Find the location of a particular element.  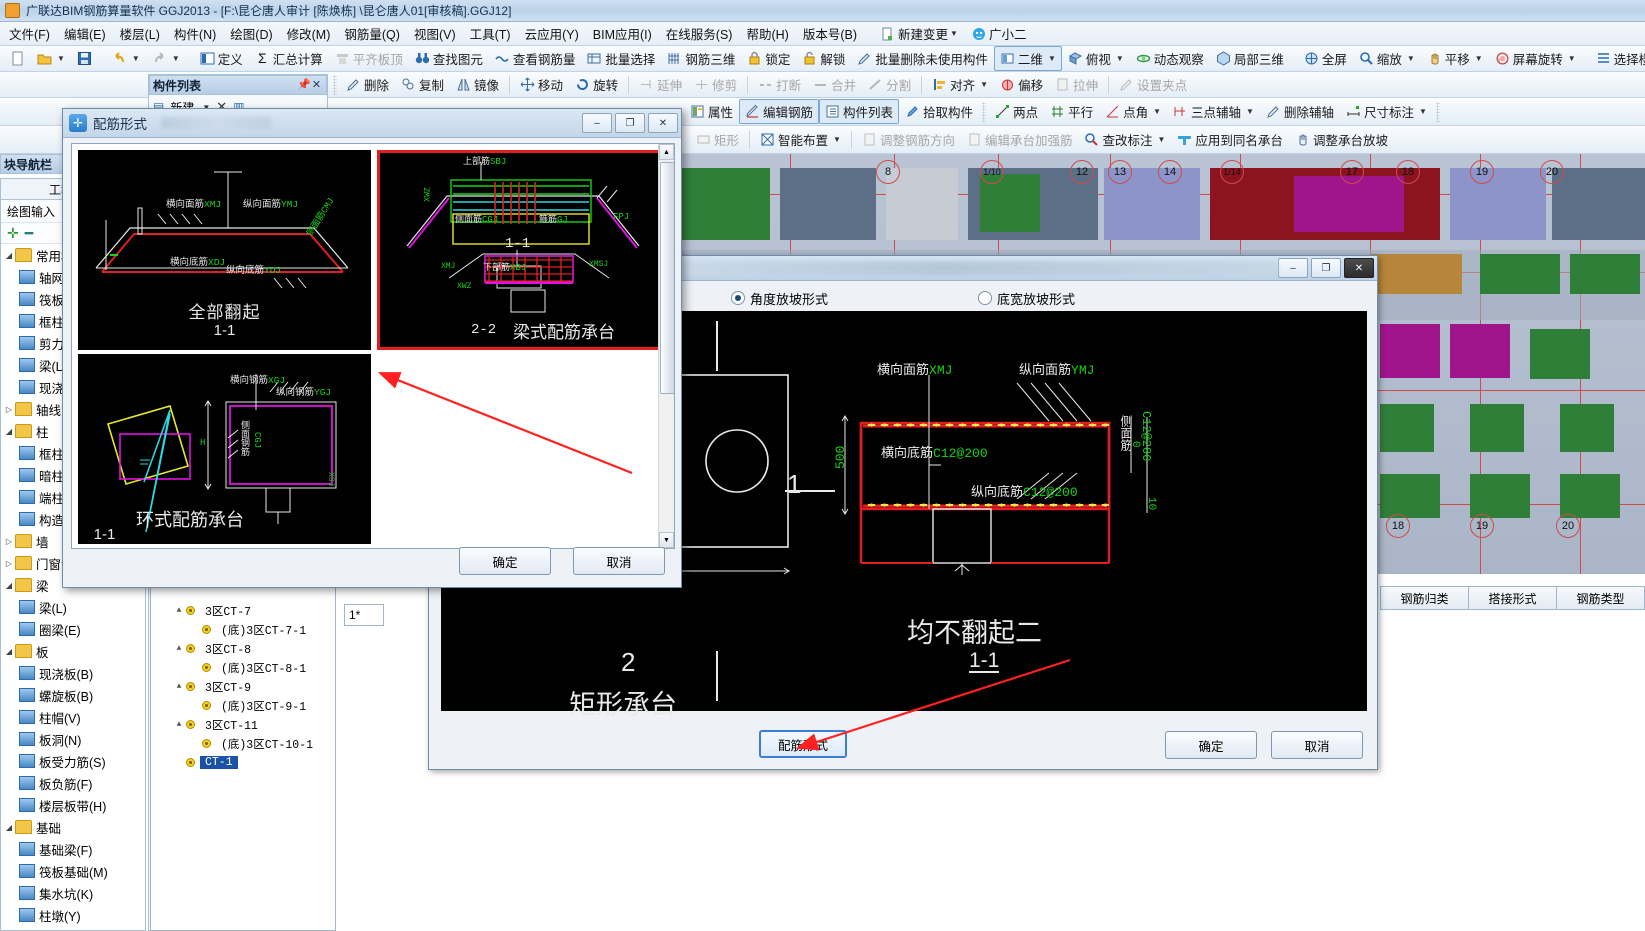

screen-rotate-button: 屏幕旋转 ▼ is located at coordinates (1535, 58).